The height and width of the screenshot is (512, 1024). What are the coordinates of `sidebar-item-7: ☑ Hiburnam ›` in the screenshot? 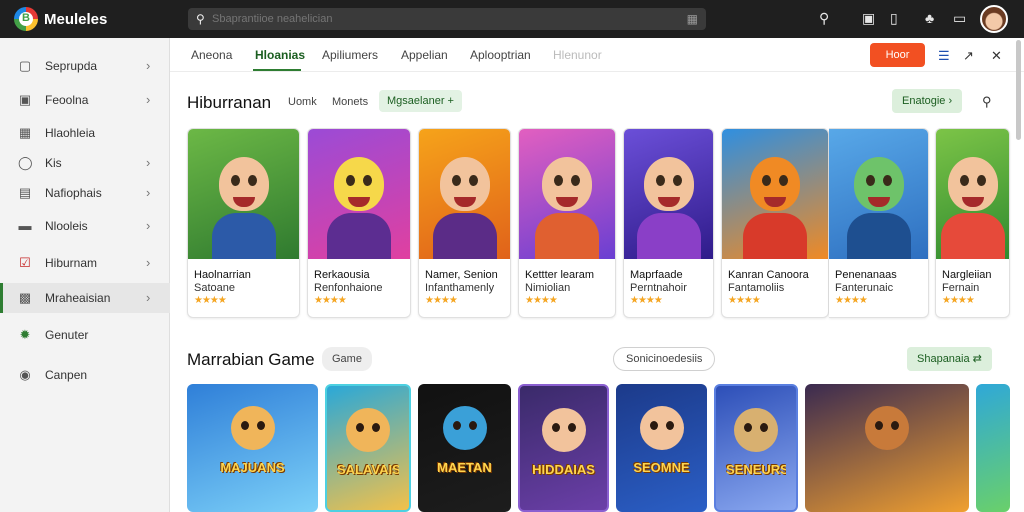 It's located at (85, 263).